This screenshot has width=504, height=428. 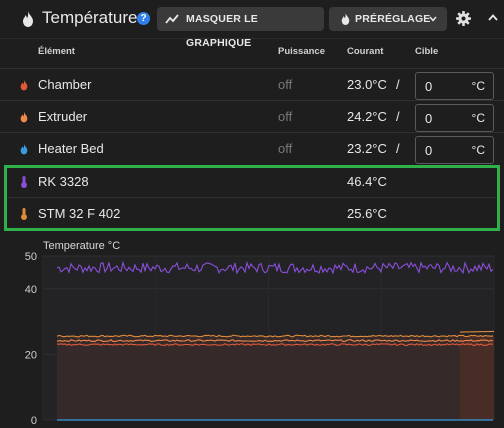 What do you see at coordinates (240, 28) in the screenshot?
I see `hide-graph-button: MASQUER LE GRAPHIQUE` at bounding box center [240, 28].